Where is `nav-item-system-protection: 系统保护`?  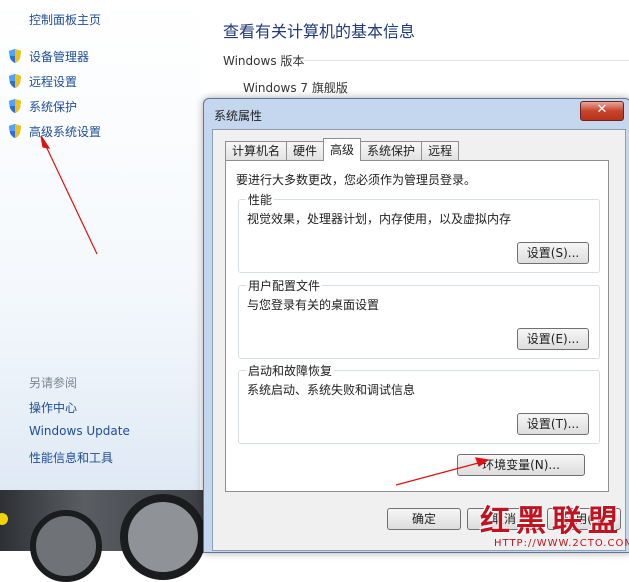
nav-item-system-protection: 系统保护 is located at coordinates (42, 106).